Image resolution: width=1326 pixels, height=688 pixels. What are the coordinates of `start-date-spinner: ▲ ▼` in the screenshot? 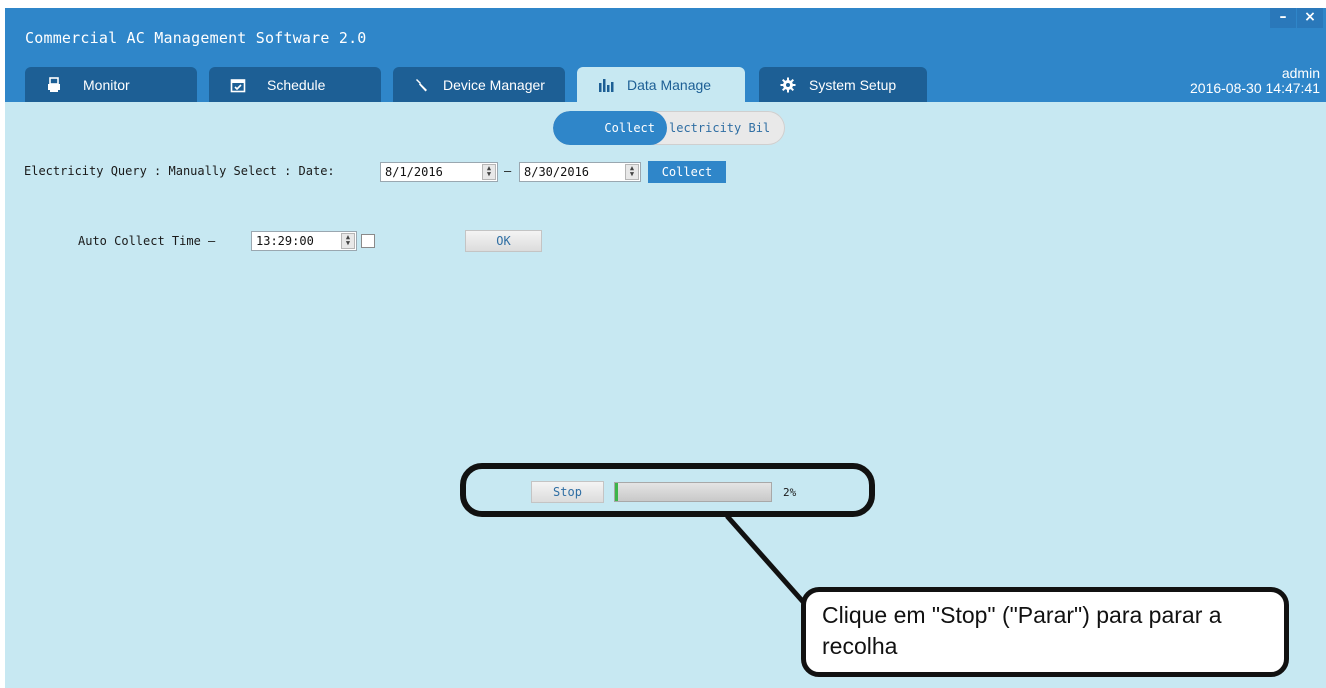 It's located at (489, 172).